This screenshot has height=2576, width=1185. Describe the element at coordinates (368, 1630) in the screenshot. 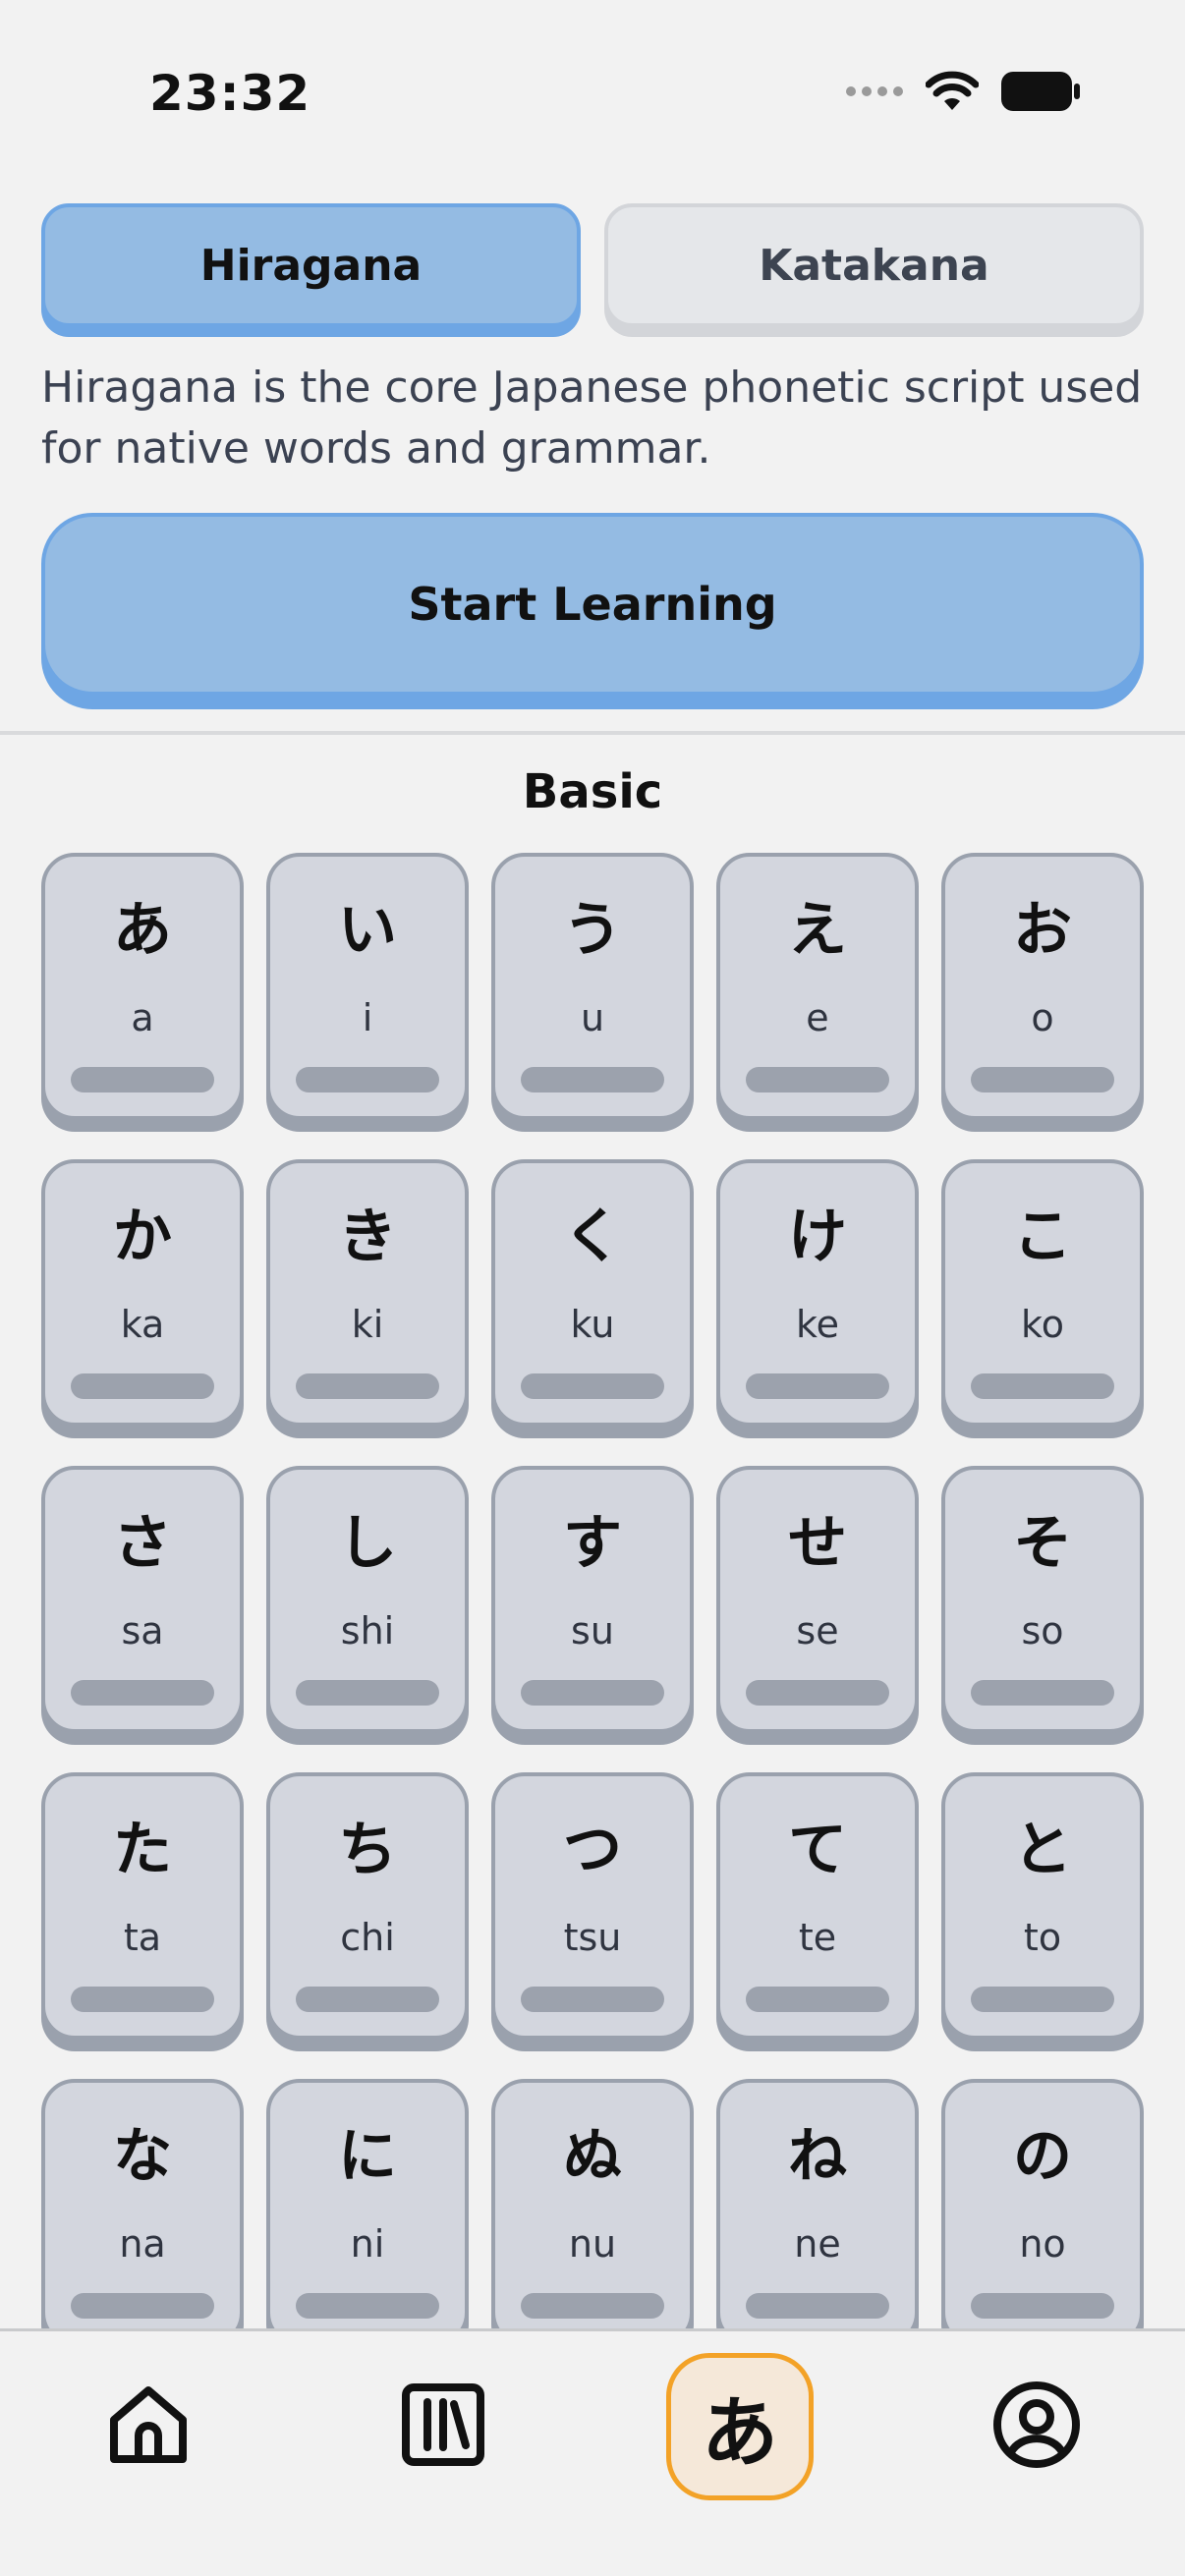

I see `romaji-label: shi` at that location.